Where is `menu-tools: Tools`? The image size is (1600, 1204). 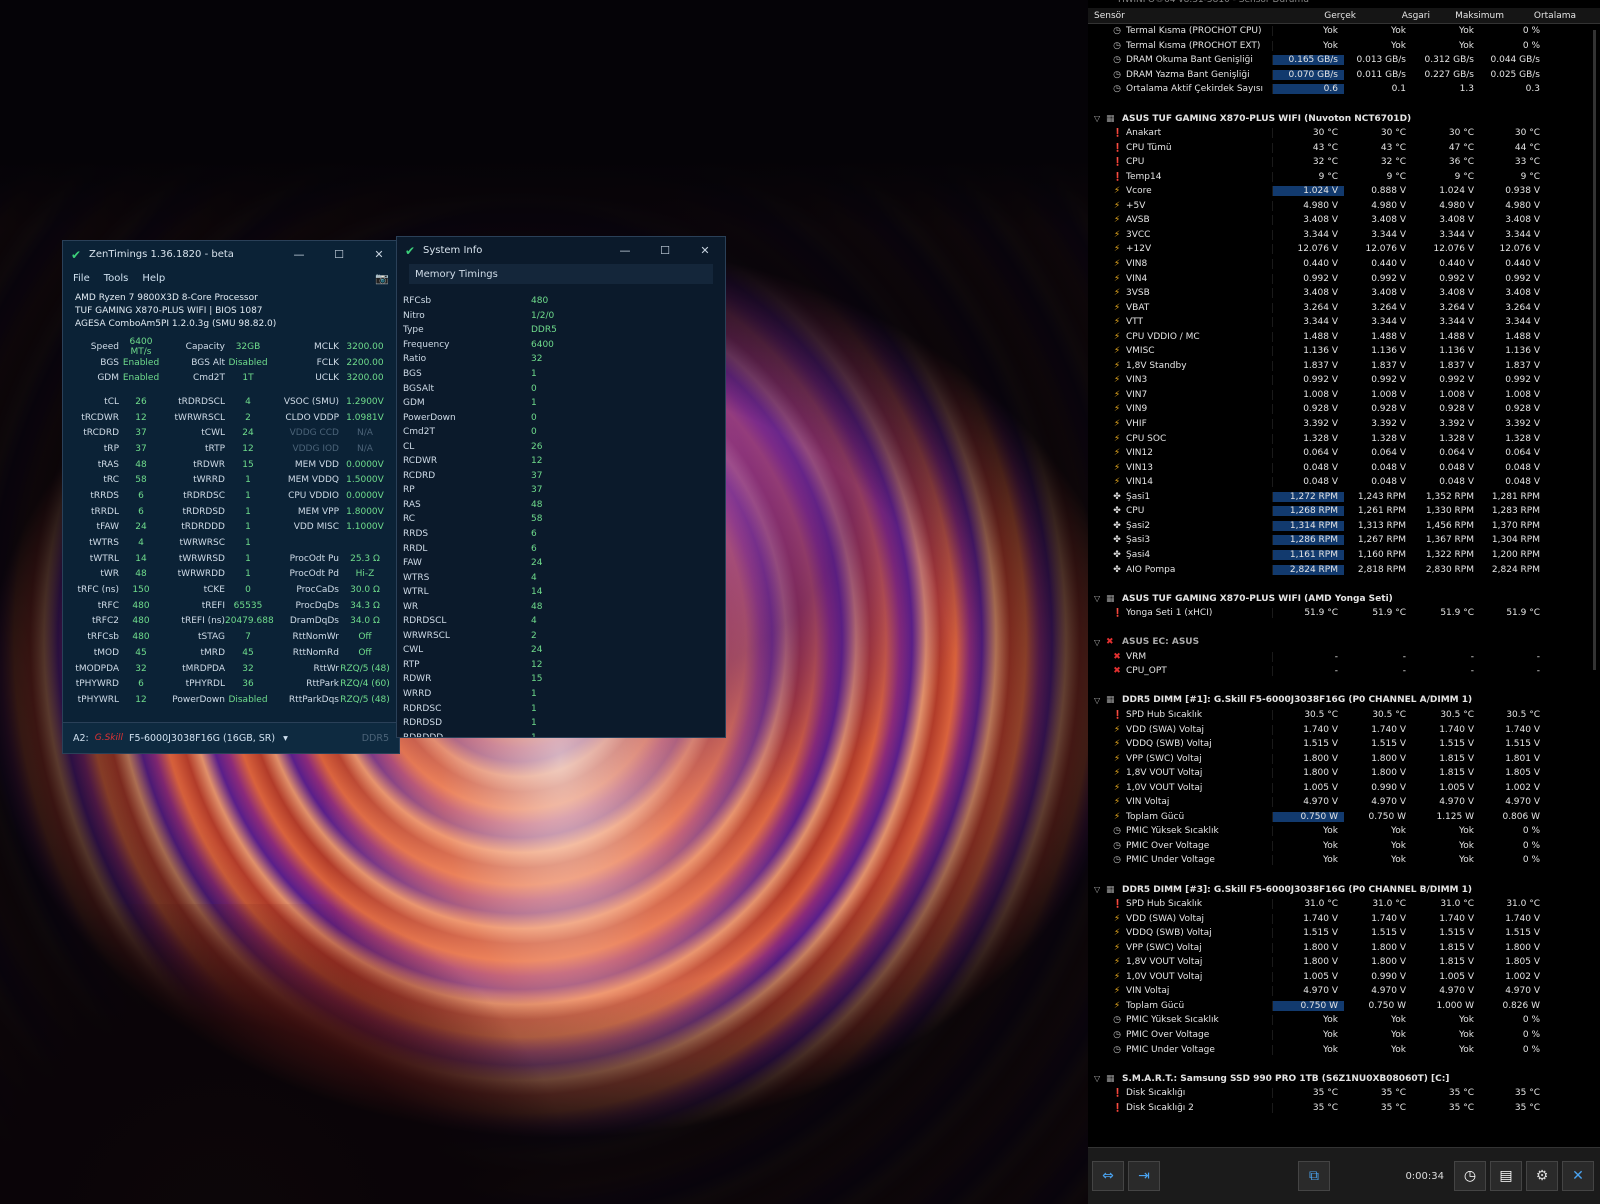 menu-tools: Tools is located at coordinates (116, 278).